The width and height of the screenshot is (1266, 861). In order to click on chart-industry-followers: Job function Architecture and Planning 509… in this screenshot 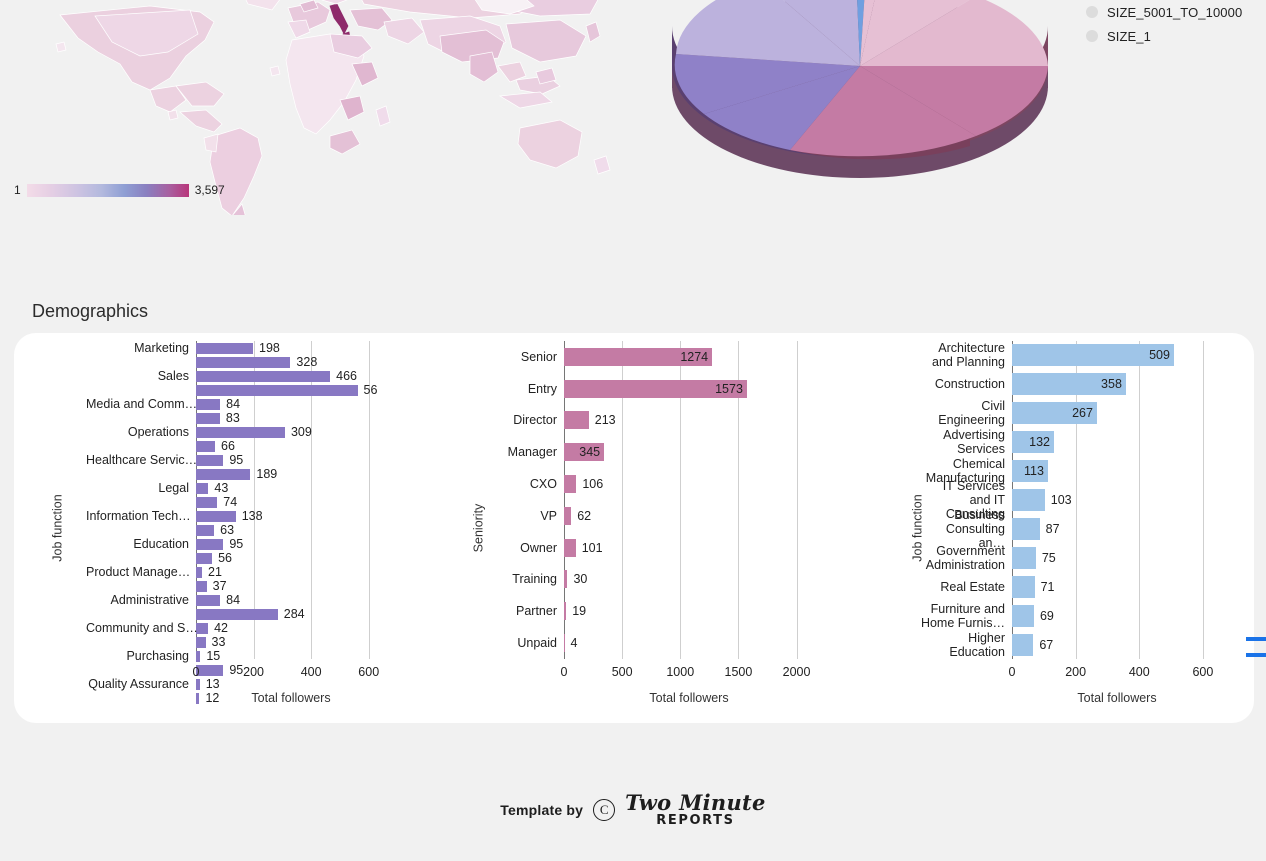, I will do `click(1064, 528)`.